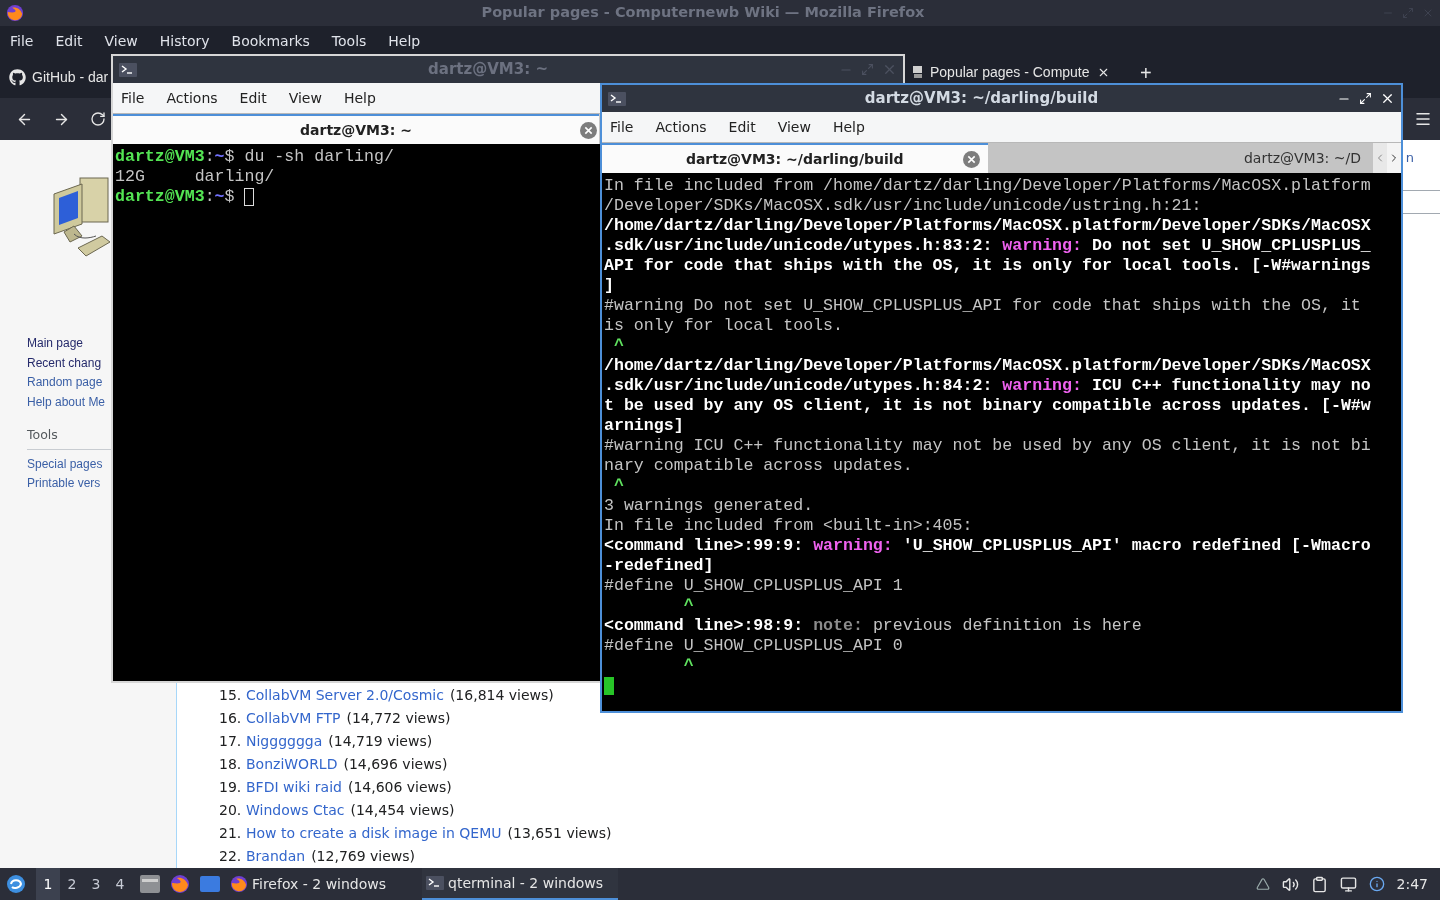 The width and height of the screenshot is (1440, 900). I want to click on terminal-tab: dartz@VM3: ~, so click(356, 129).